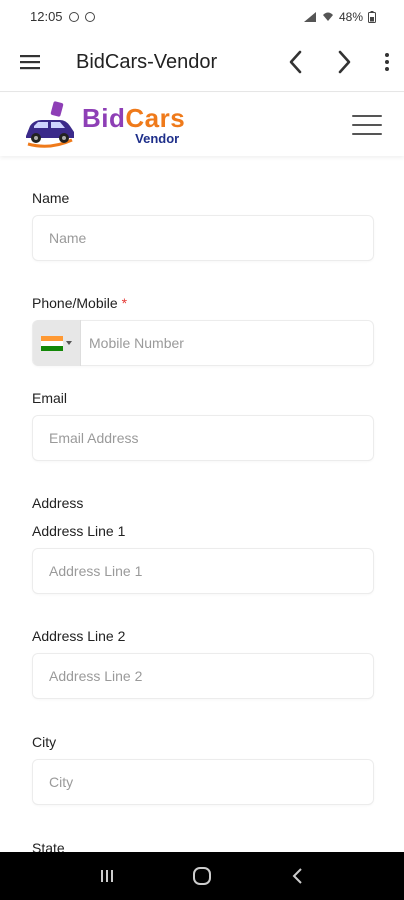  What do you see at coordinates (350, 16) in the screenshot?
I see `battery-level: 48%` at bounding box center [350, 16].